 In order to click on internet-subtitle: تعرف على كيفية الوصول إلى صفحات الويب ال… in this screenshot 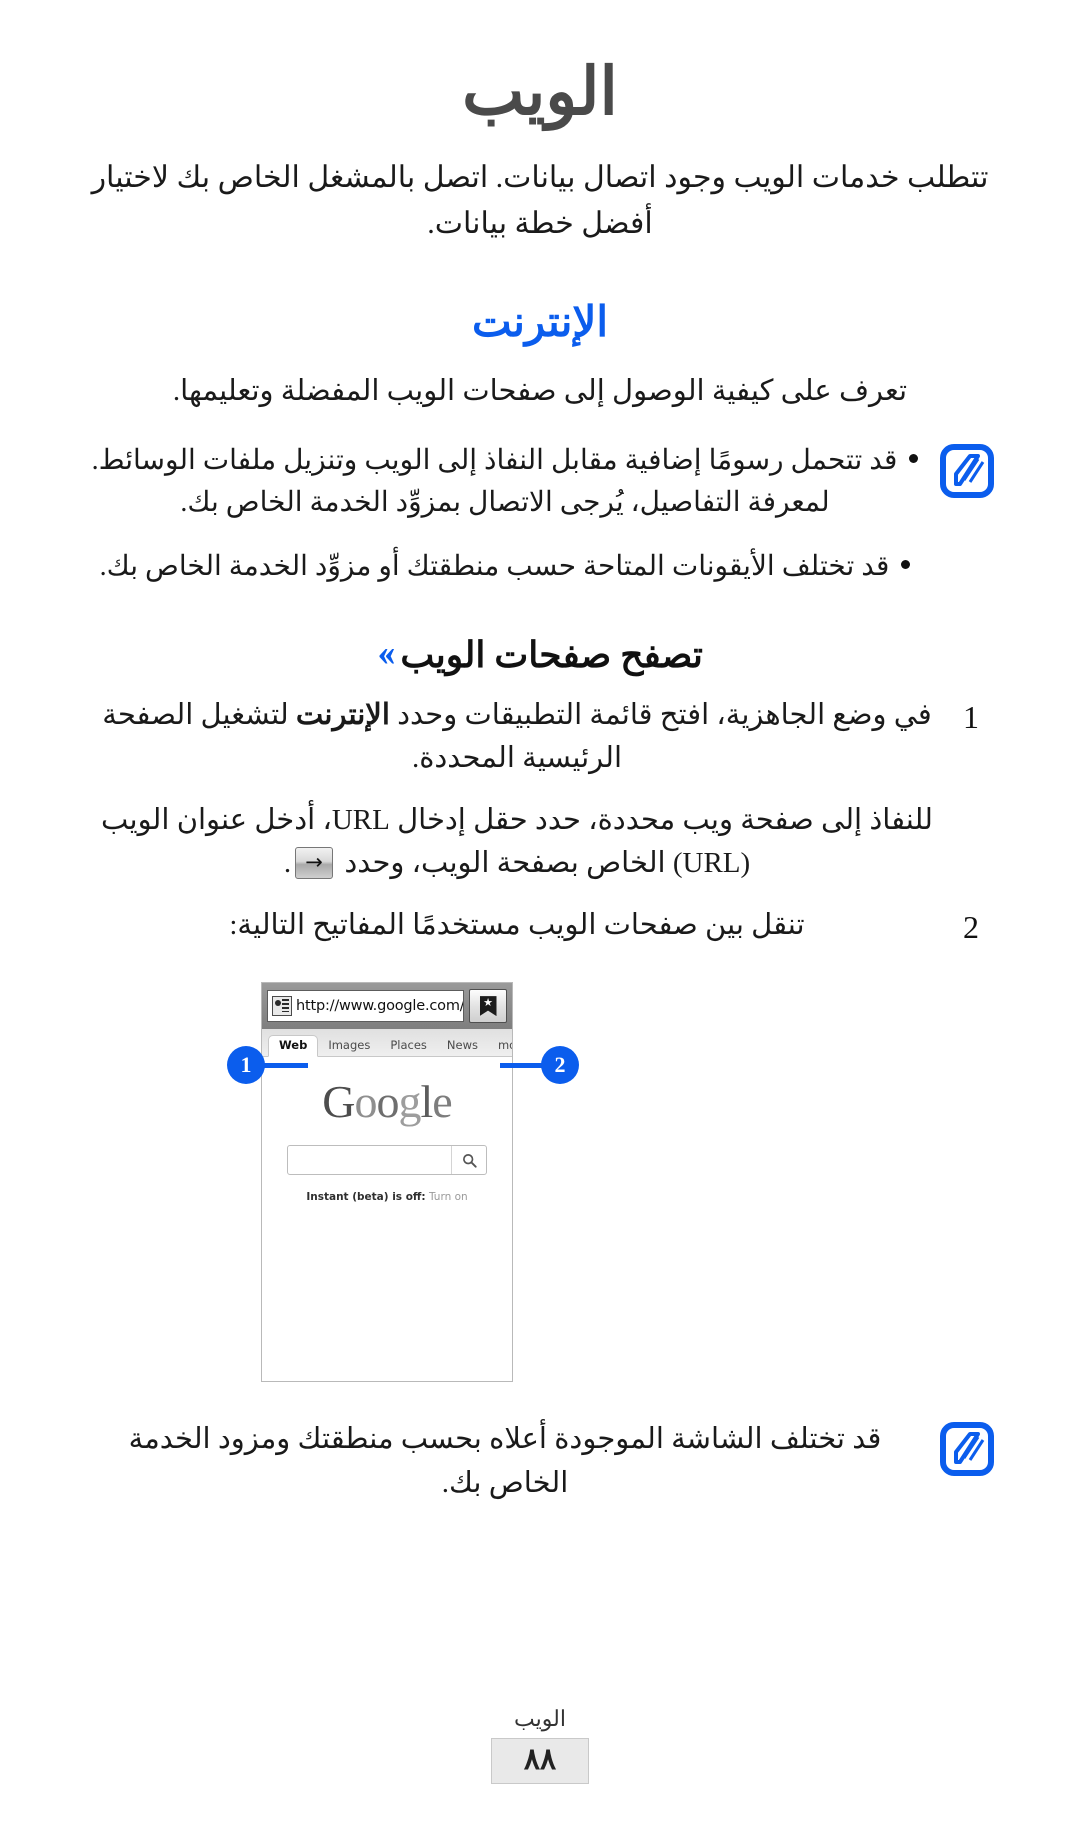, I will do `click(540, 391)`.